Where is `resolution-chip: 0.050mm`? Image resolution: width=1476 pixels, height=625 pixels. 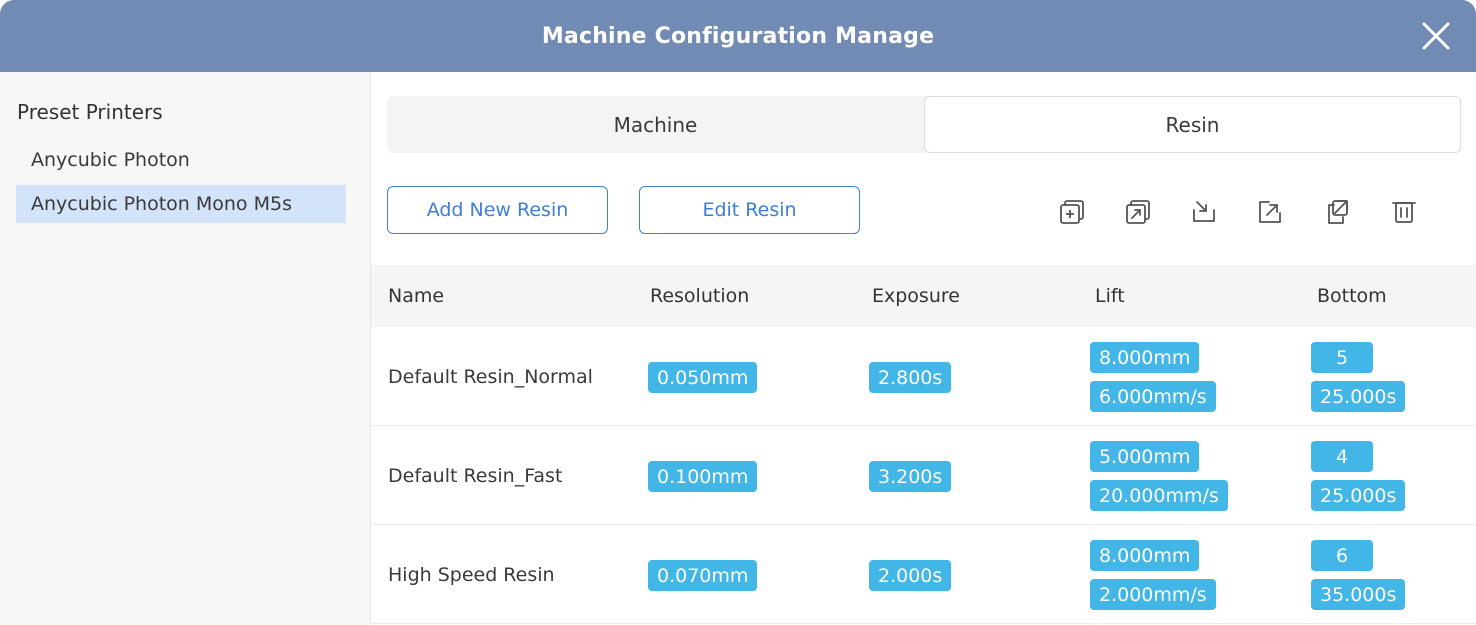
resolution-chip: 0.050mm is located at coordinates (703, 377).